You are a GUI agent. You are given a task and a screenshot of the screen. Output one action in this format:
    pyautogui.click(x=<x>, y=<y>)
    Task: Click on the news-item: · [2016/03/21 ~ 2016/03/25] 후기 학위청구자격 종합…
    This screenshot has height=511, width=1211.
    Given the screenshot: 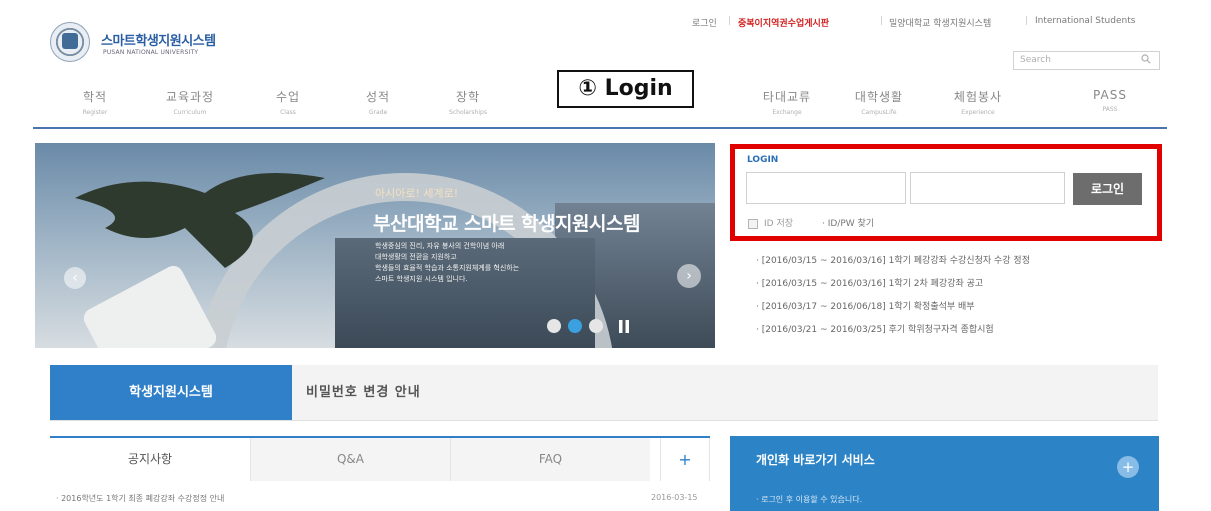 What is the action you would take?
    pyautogui.click(x=875, y=328)
    